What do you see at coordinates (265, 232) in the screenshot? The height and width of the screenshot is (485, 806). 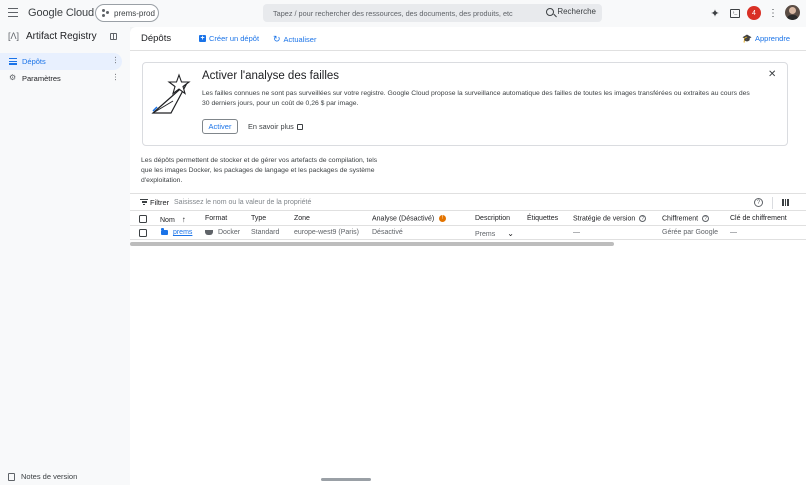 I see `type-cell: Standard` at bounding box center [265, 232].